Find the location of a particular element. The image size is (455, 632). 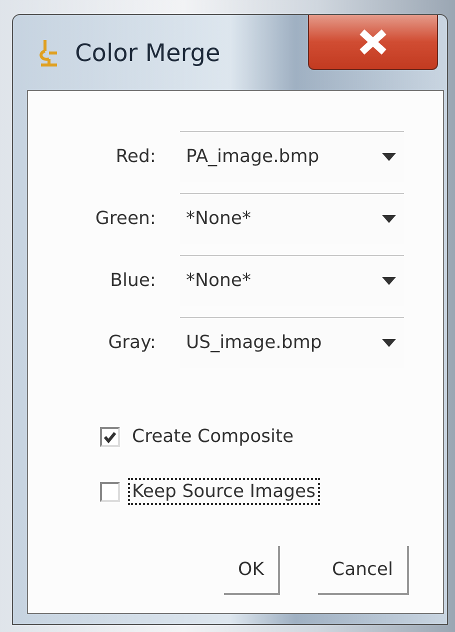

microscope-icon is located at coordinates (49, 52).